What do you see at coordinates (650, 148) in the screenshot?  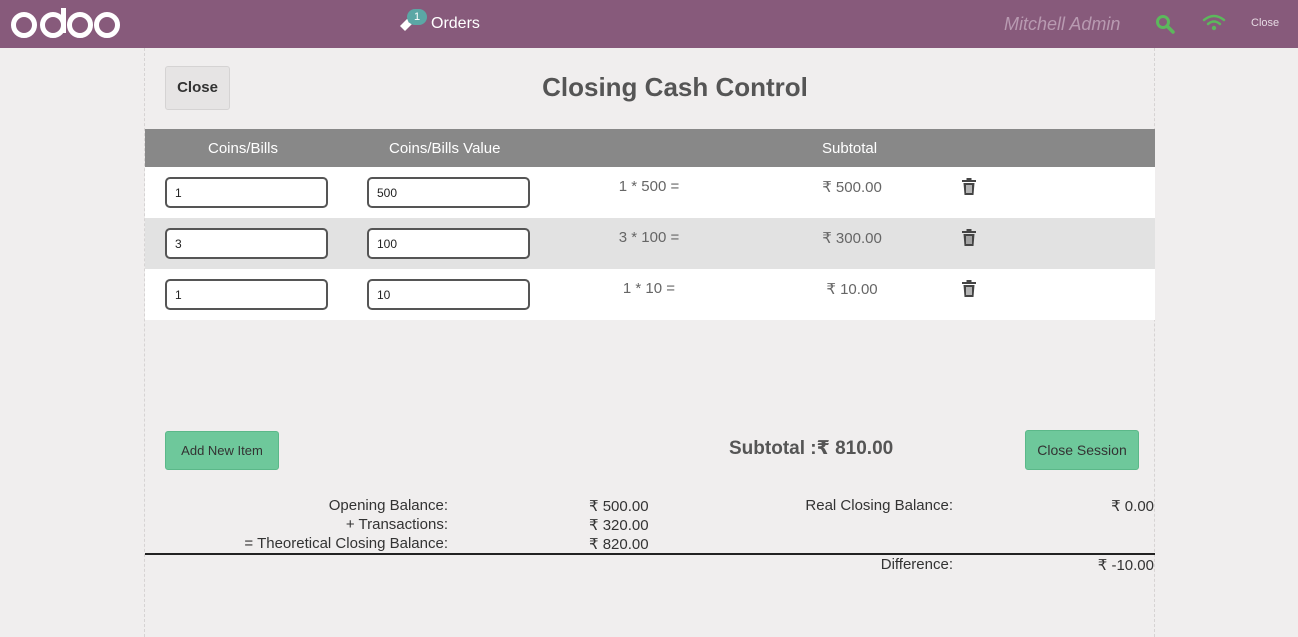 I see `table-header: Coins/Bills Coins/Bills Value Subtotal` at bounding box center [650, 148].